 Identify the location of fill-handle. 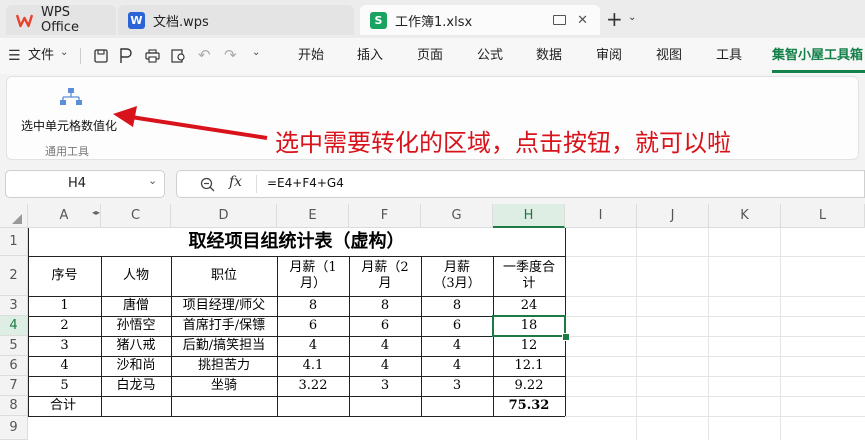
(566, 337).